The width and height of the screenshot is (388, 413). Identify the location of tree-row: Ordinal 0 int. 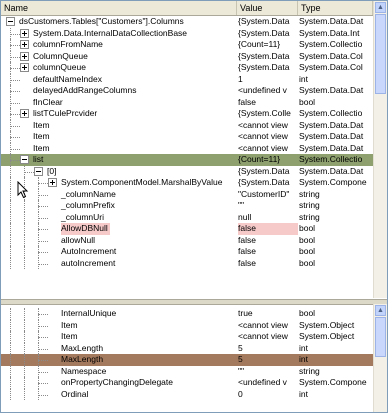
(187, 394).